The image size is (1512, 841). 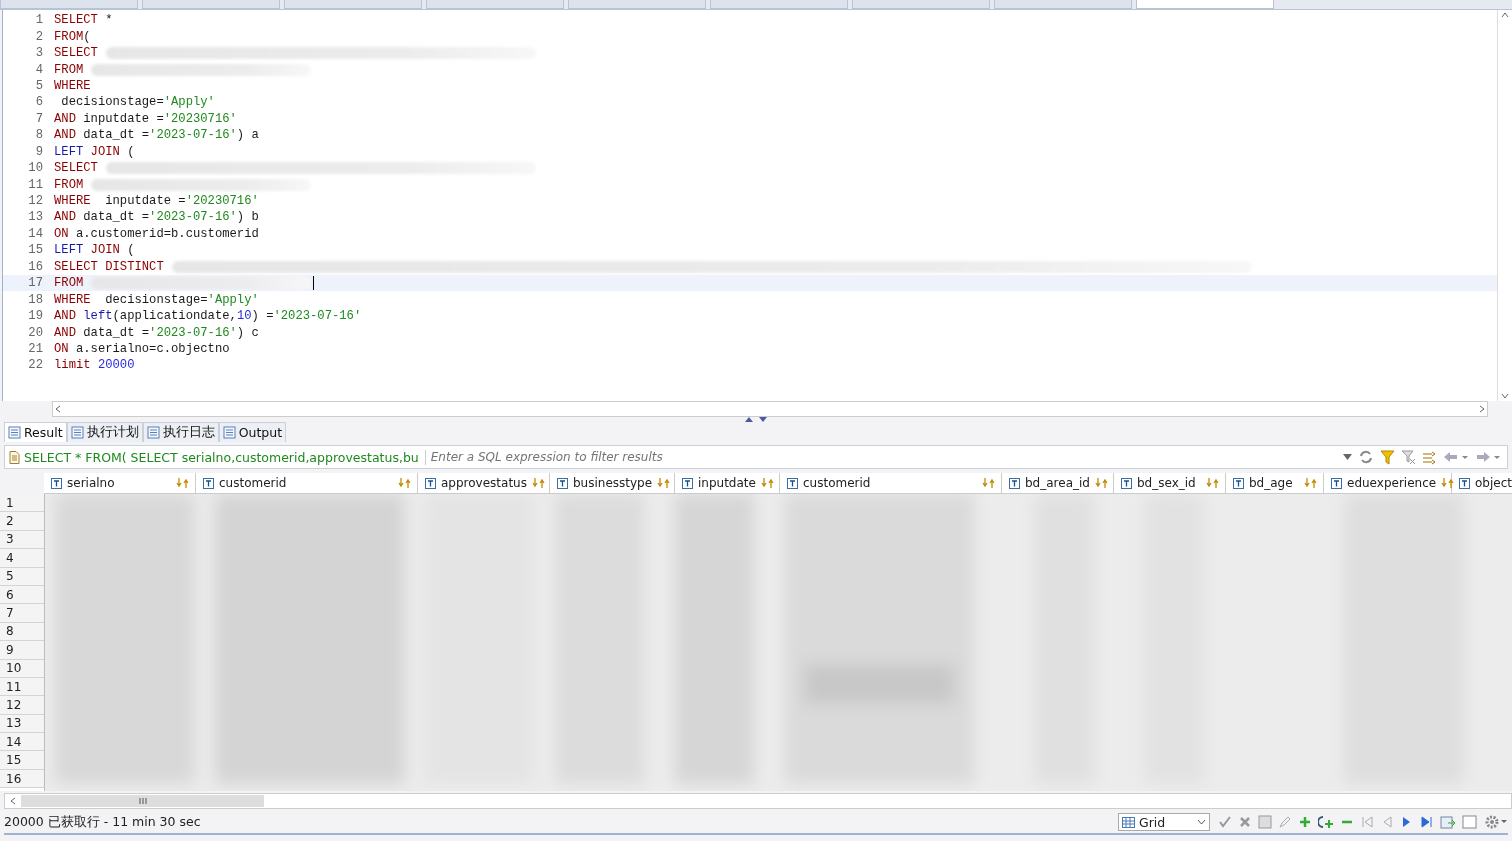 I want to click on result-tab: 执行日志, so click(x=180, y=432).